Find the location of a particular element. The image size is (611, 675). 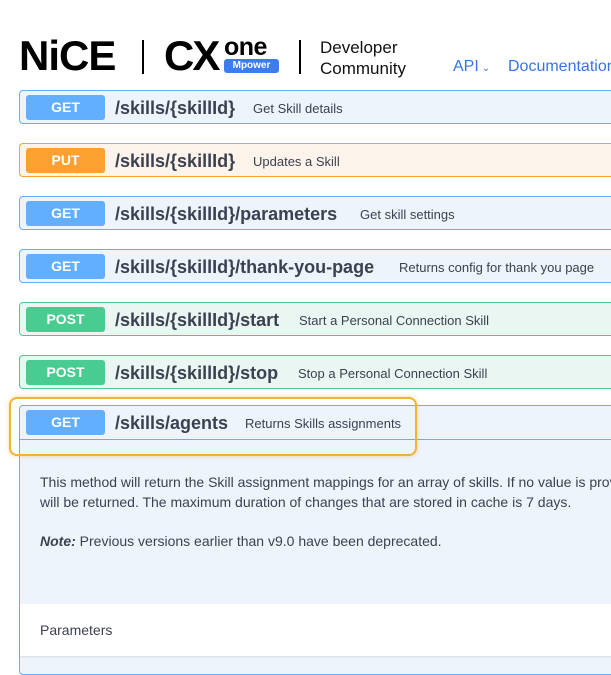

nav-api-menu: API ⌄ is located at coordinates (471, 67).